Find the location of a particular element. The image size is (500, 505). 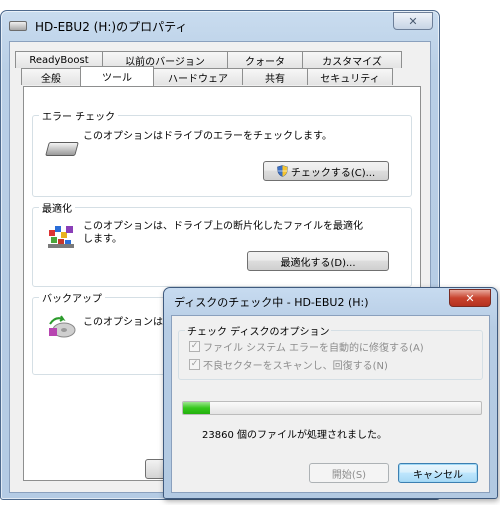

tab-row-top: ReadyBoost 以前のバージョン クォータ カスタマイズ is located at coordinates (208, 59).